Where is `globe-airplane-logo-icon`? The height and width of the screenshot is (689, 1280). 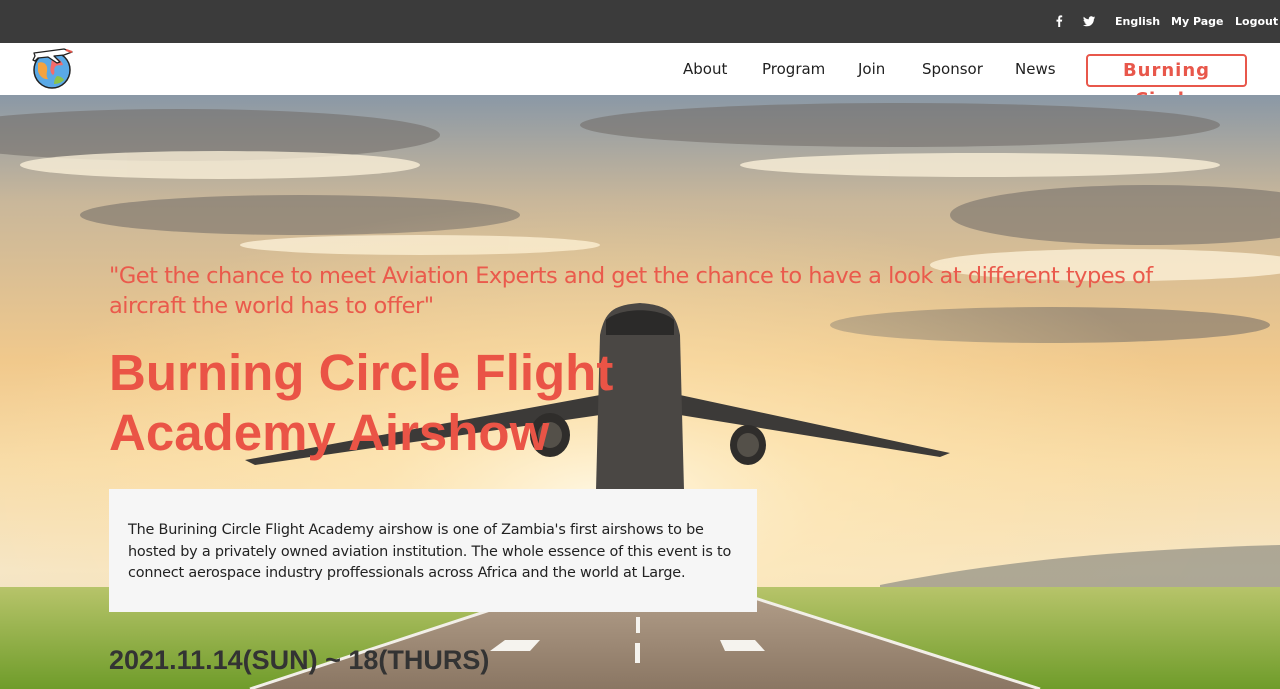
globe-airplane-logo-icon is located at coordinates (54, 67).